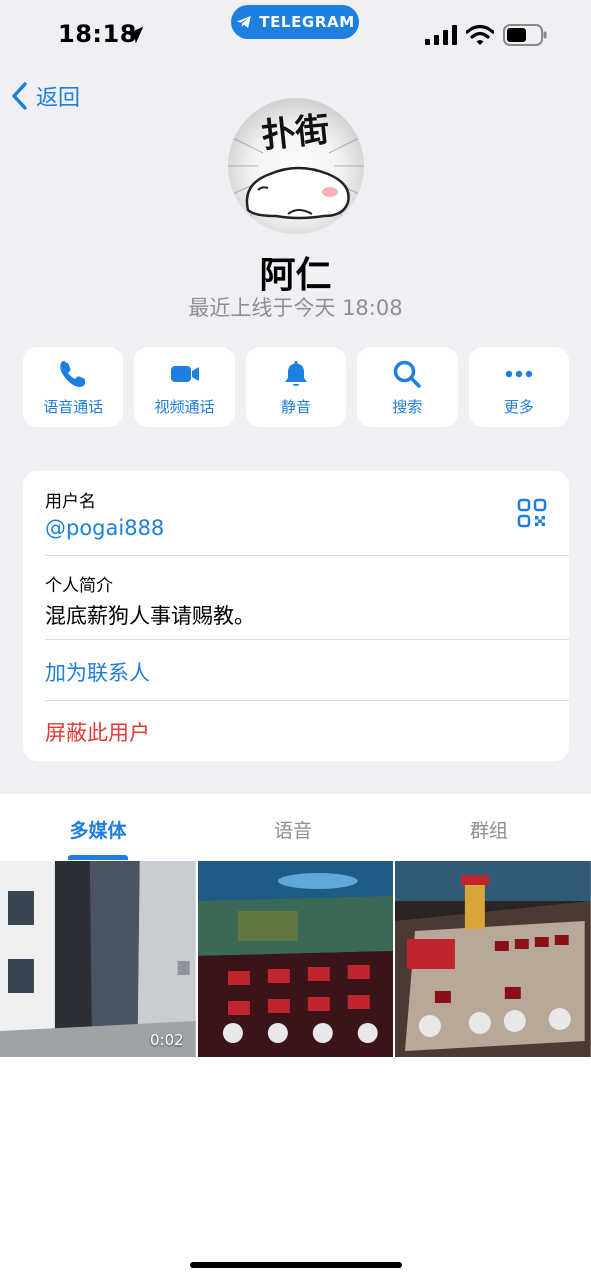  Describe the element at coordinates (70, 502) in the screenshot. I see `username-label: 用户名` at that location.